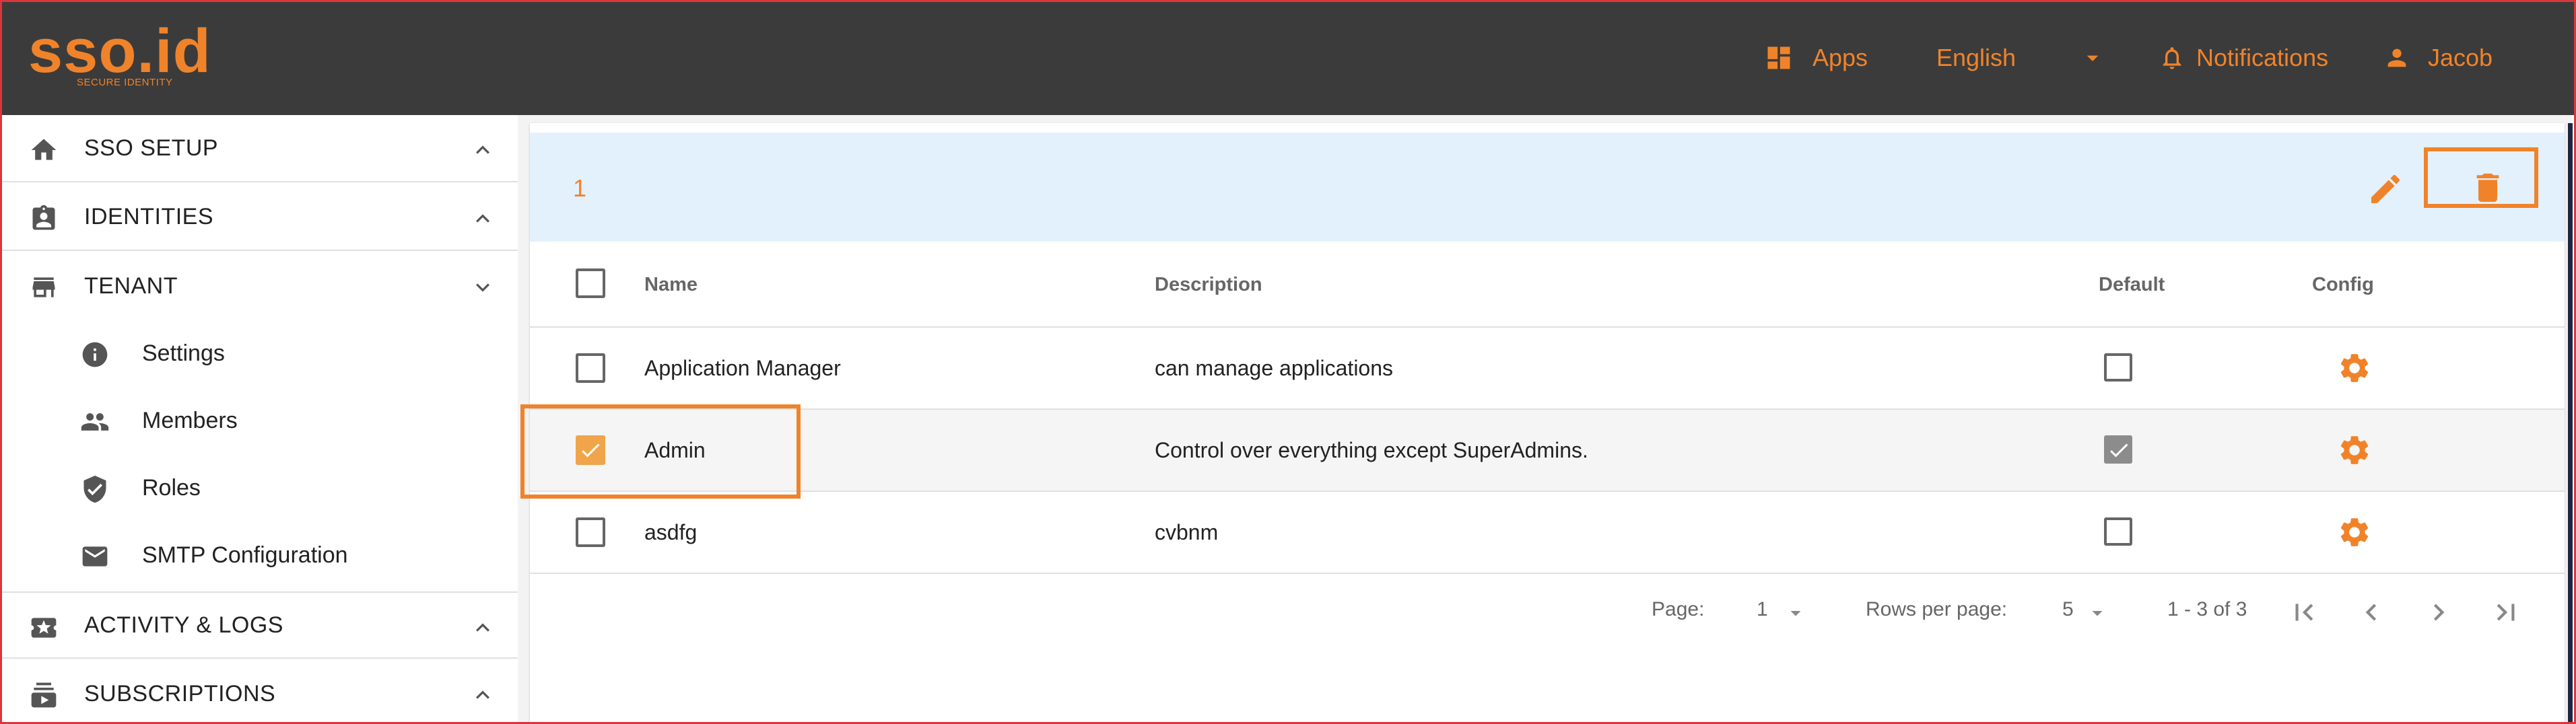  What do you see at coordinates (245, 555) in the screenshot?
I see `sidebar-item-label: SMTP Configuration` at bounding box center [245, 555].